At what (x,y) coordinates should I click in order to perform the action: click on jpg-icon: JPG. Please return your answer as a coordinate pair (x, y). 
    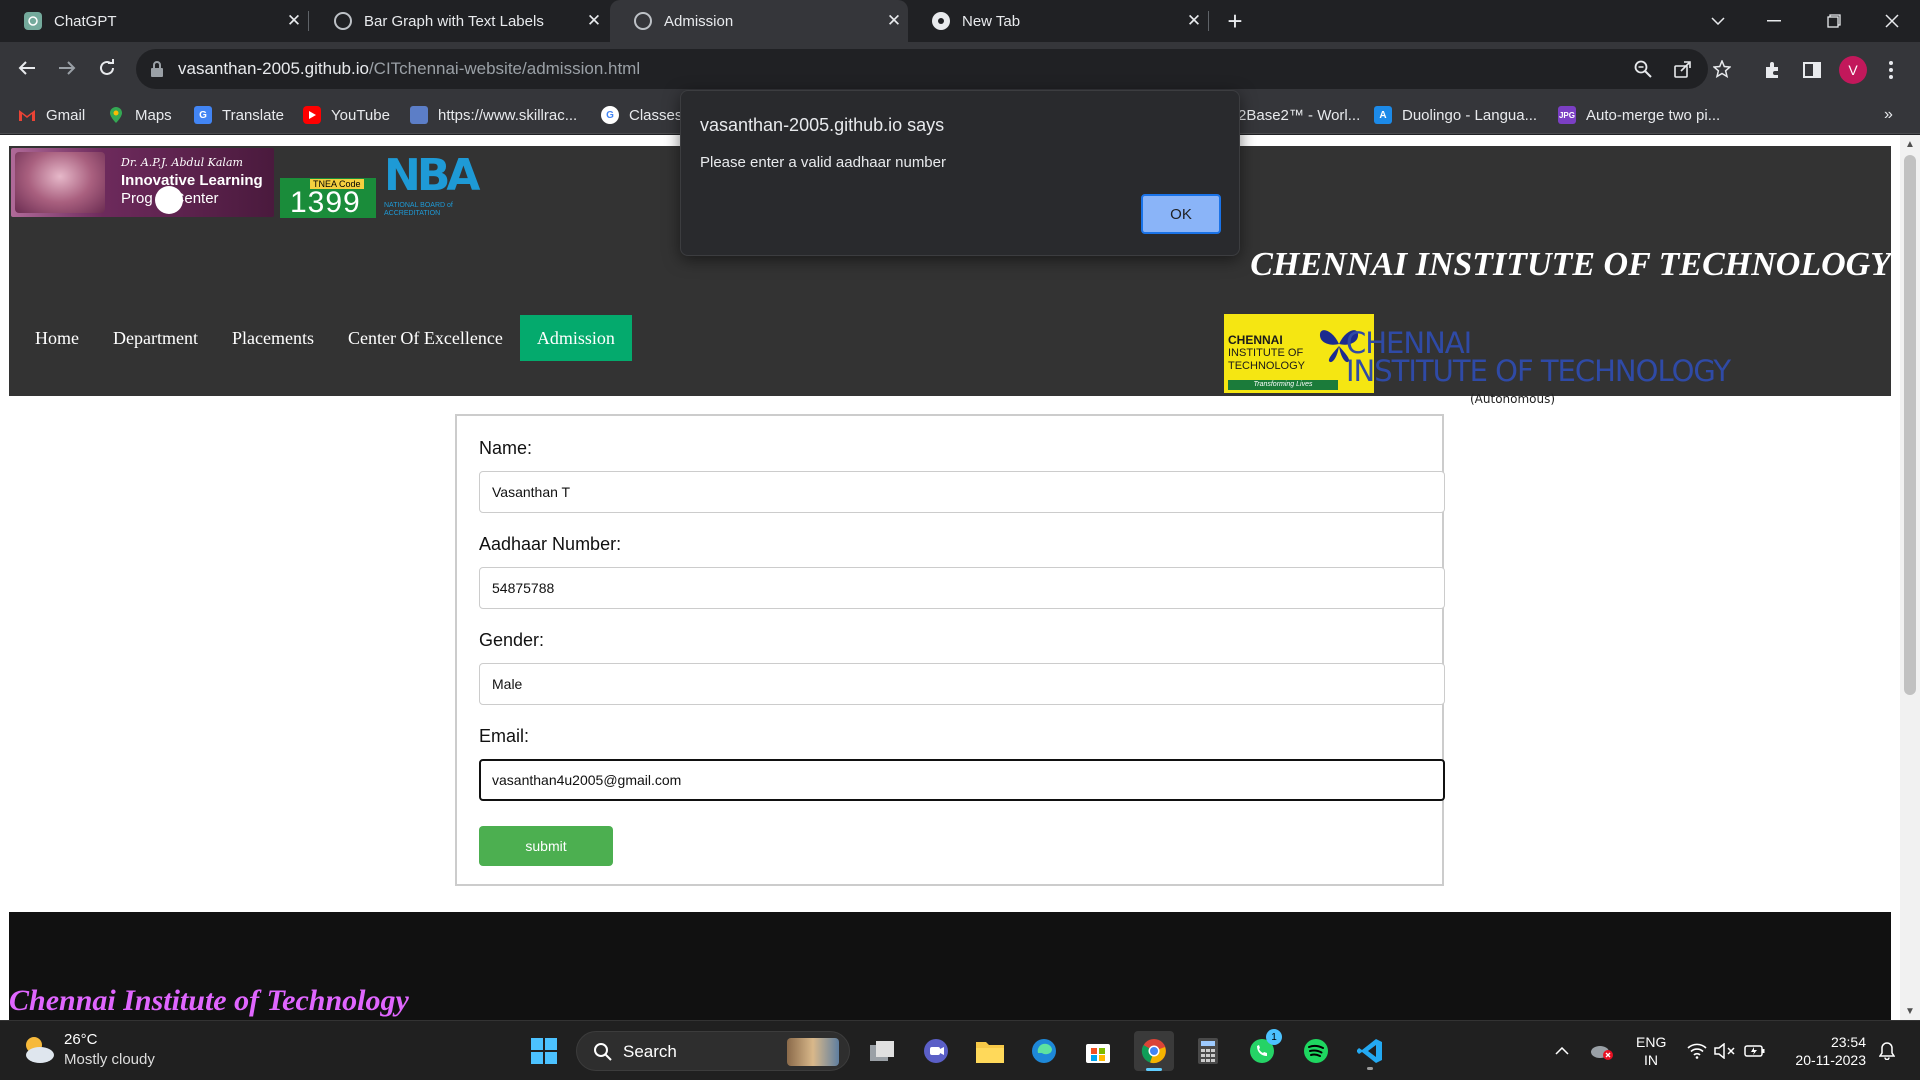
    Looking at the image, I should click on (1567, 115).